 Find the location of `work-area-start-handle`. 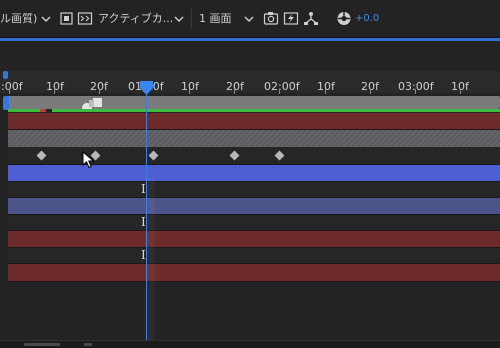

work-area-start-handle is located at coordinates (6, 103).